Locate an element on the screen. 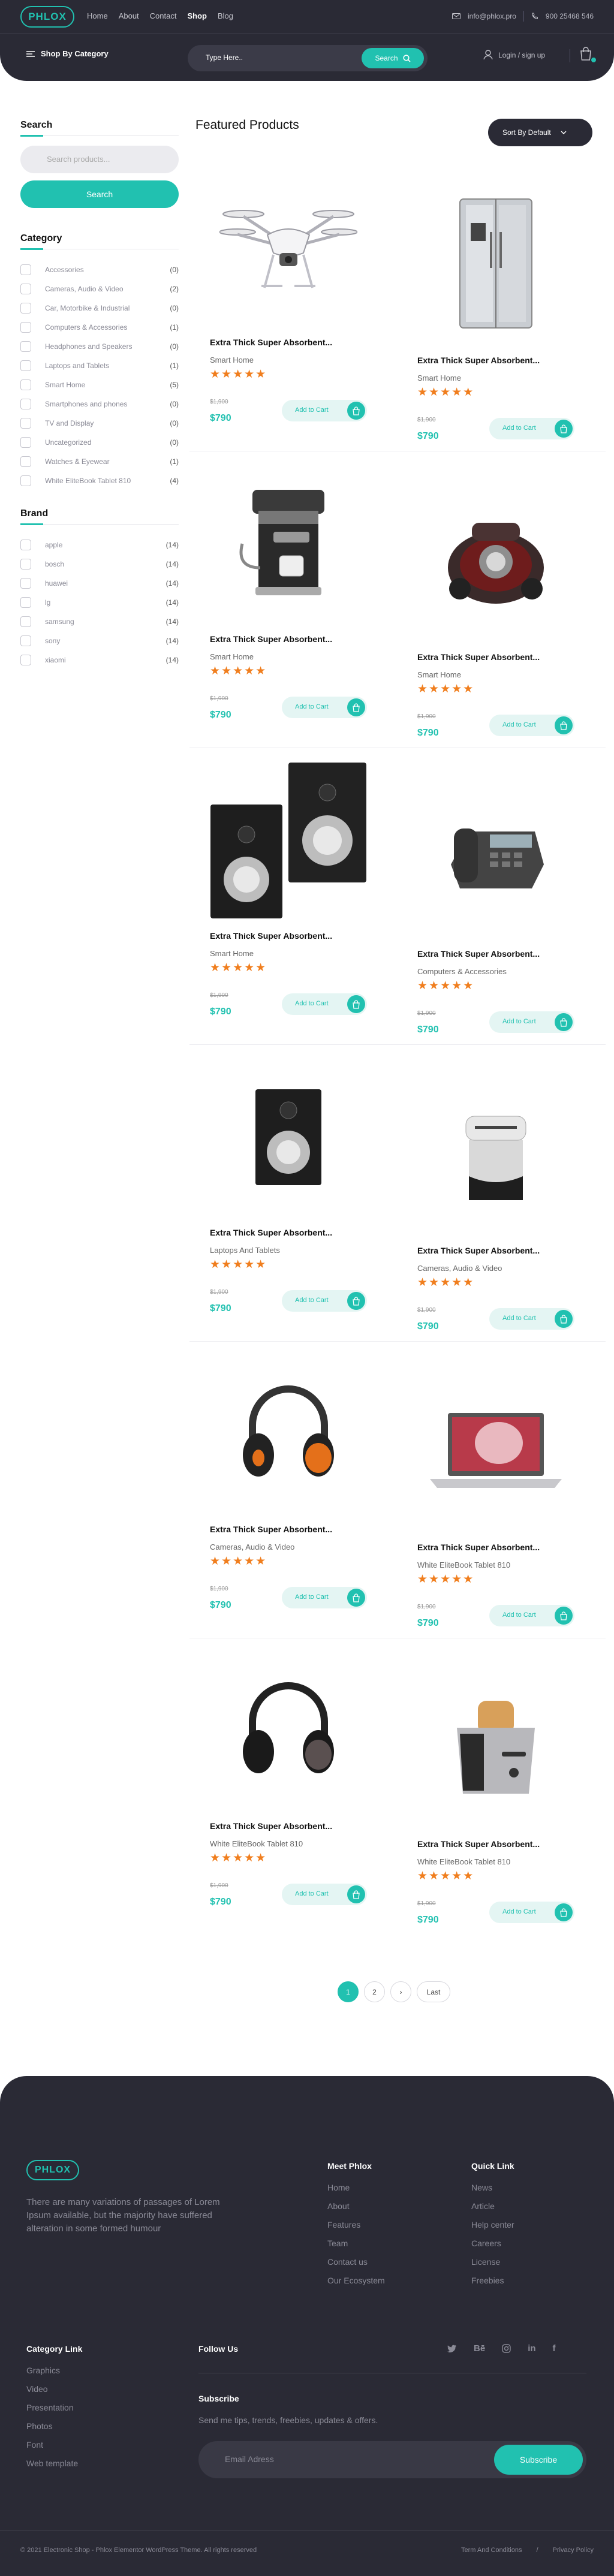 The width and height of the screenshot is (614, 2576). footer-logo: PHLOX is located at coordinates (53, 2170).